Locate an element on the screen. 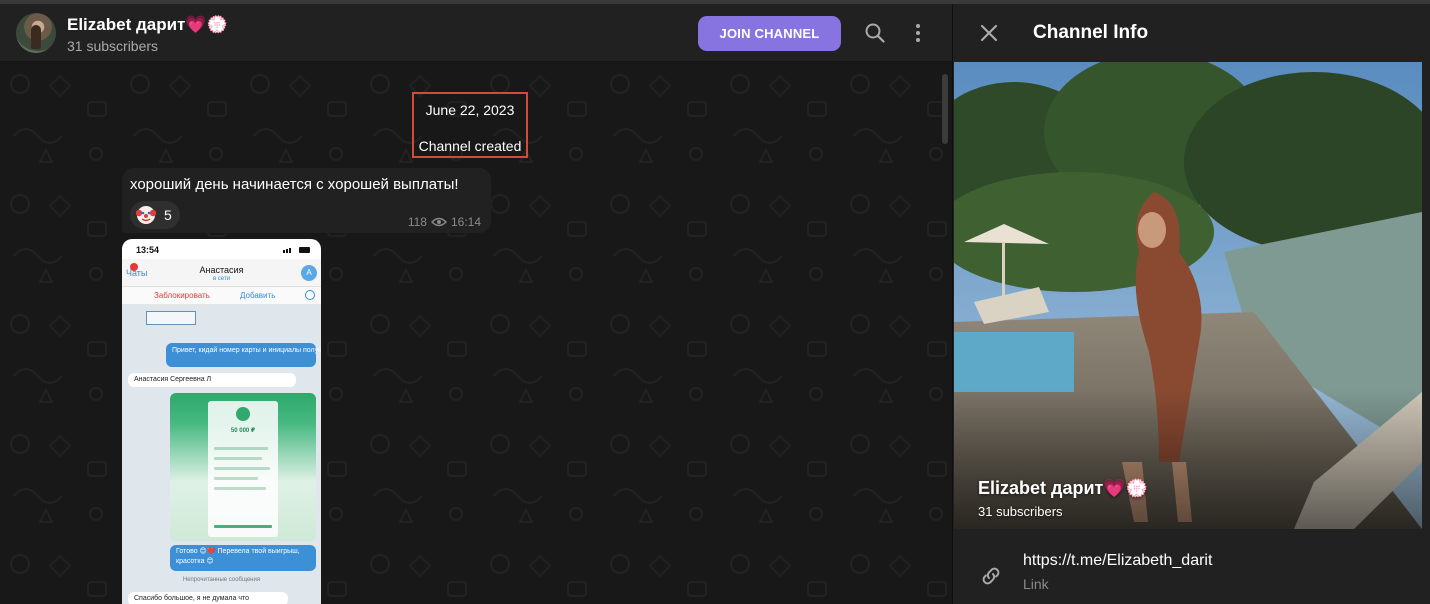 Image resolution: width=1430 pixels, height=604 pixels. reaction-count: 5 is located at coordinates (168, 215).